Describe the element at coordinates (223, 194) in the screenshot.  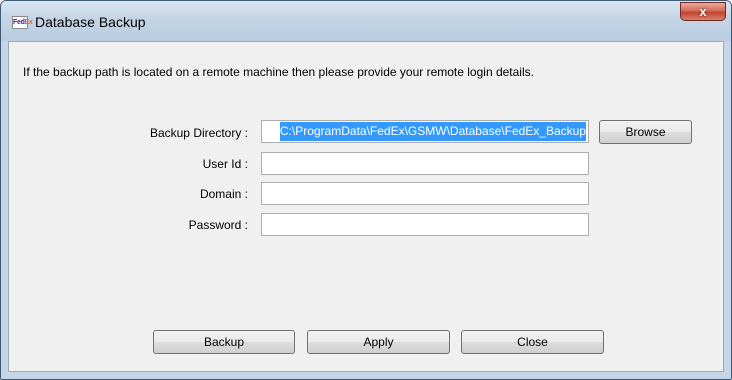
I see `domain-label: Domain :` at that location.